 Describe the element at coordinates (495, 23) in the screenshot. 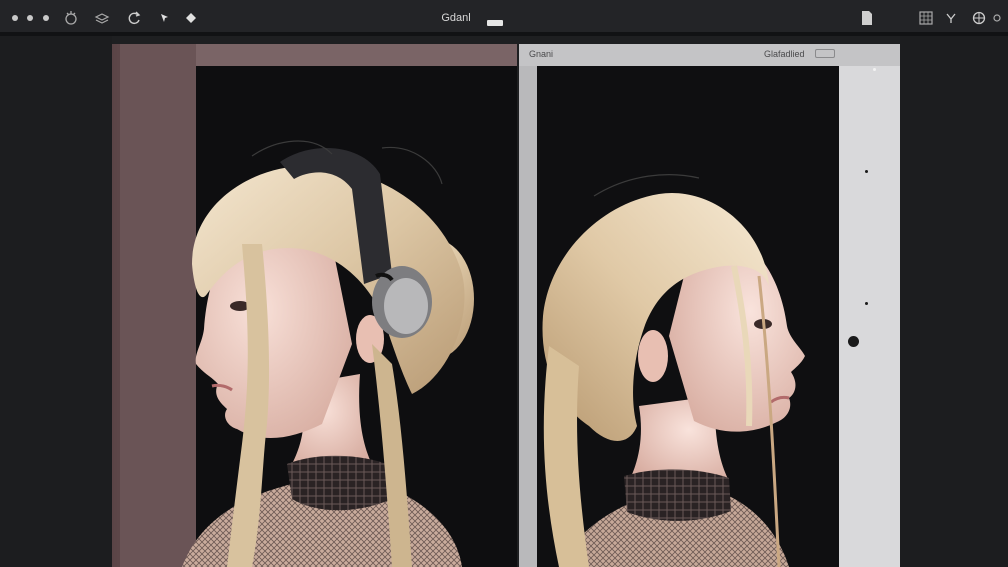

I see `title-indicator` at that location.